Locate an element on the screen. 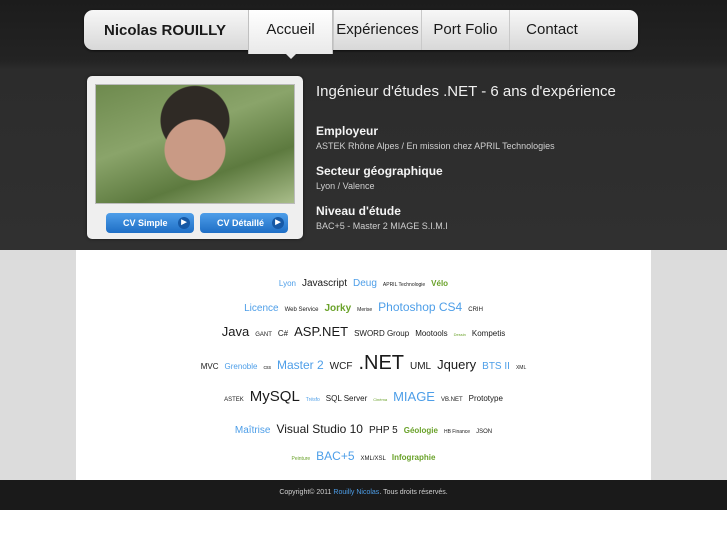 The image size is (727, 545). nav-item-accueil: Accueil is located at coordinates (290, 32).